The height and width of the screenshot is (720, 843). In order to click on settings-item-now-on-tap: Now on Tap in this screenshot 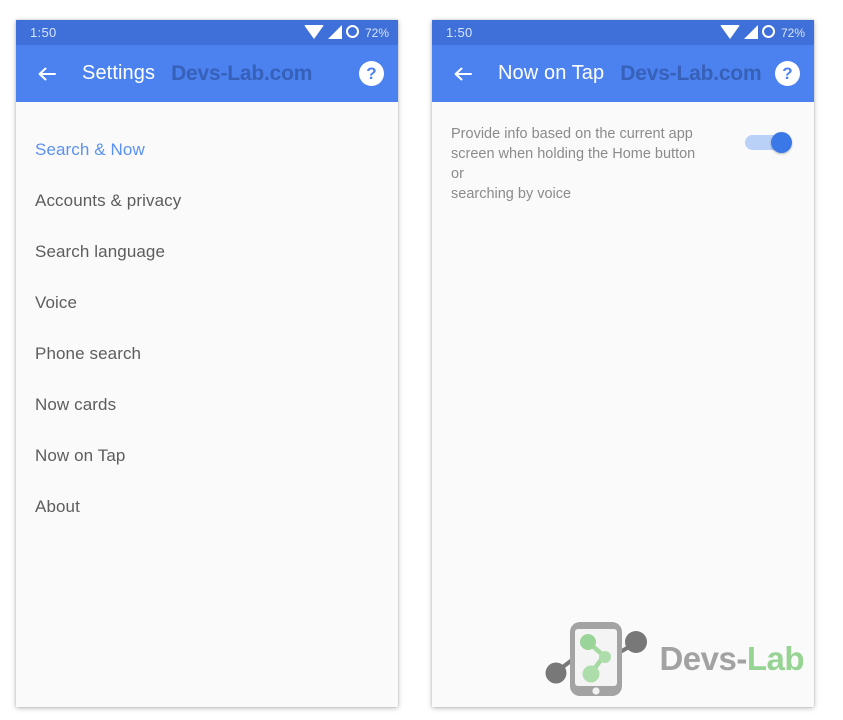, I will do `click(207, 455)`.